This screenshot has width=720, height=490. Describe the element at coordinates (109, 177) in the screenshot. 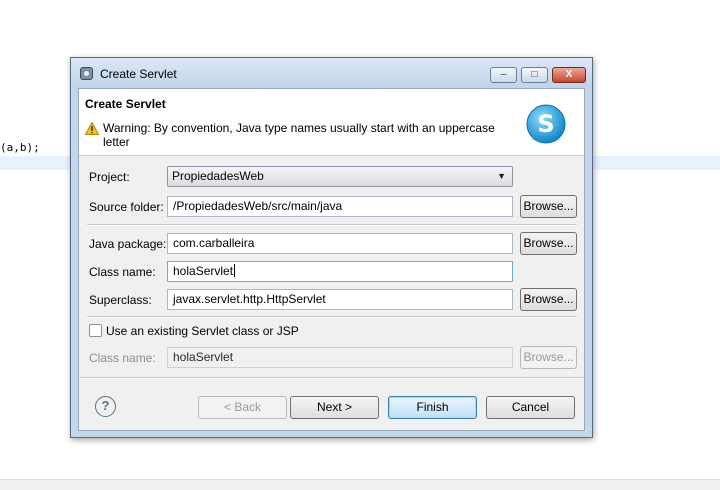

I see `project-label: Project:` at that location.